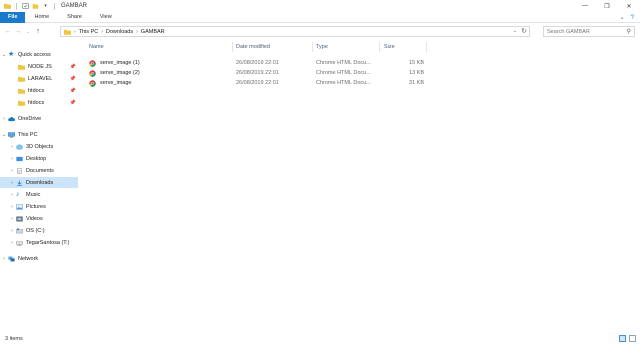  Describe the element at coordinates (54, 6) in the screenshot. I see `toolbar-divider` at that location.